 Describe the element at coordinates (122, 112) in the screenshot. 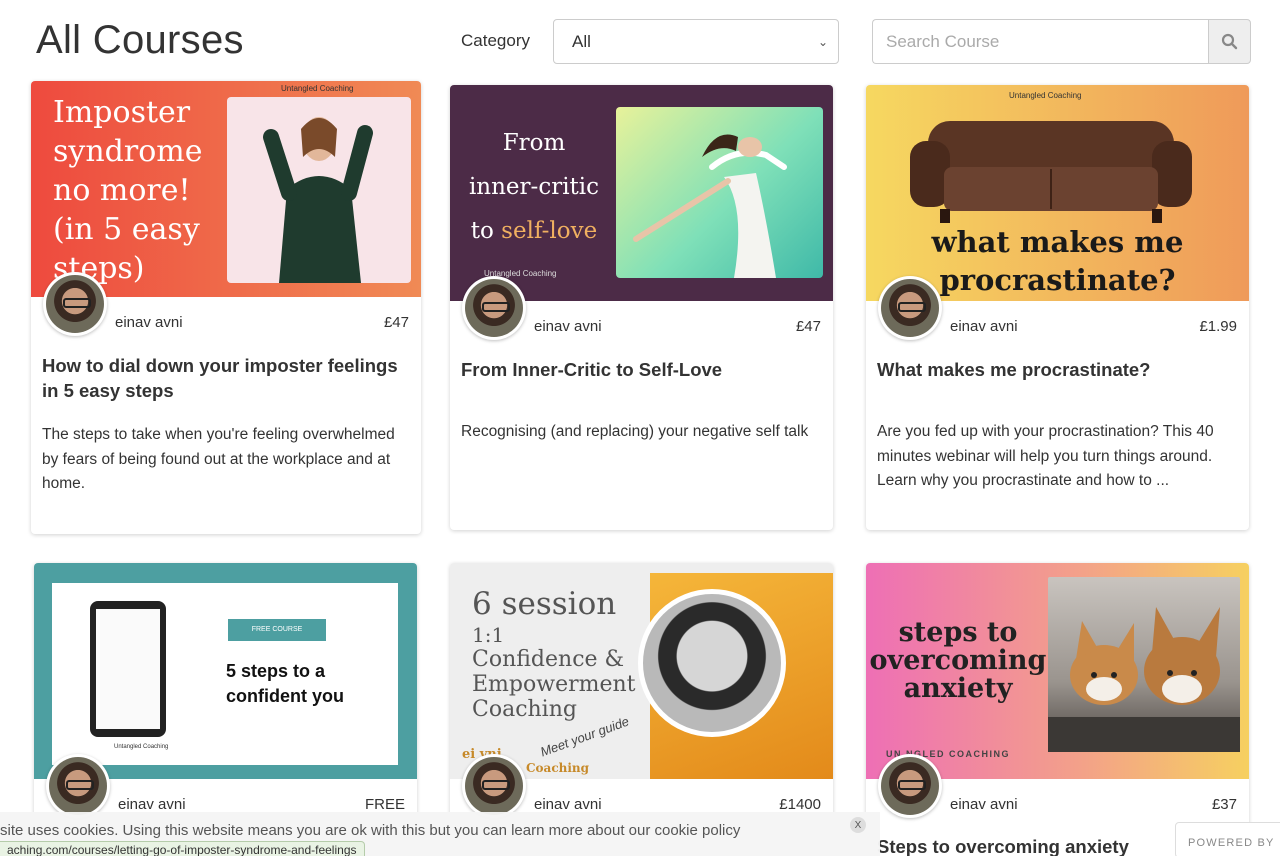

I see `course-image-text: Imposter` at that location.